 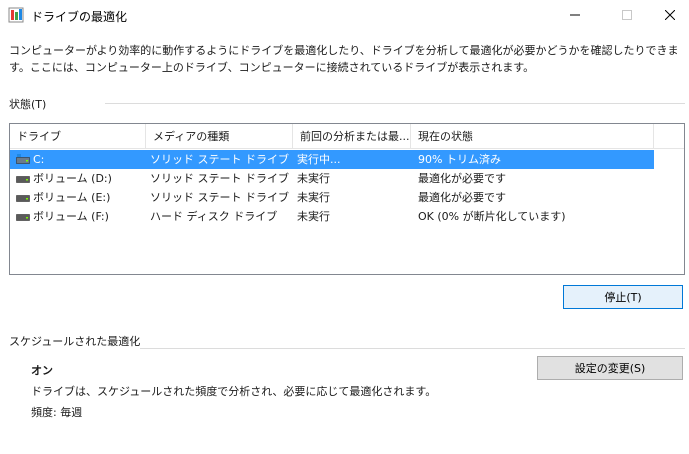 What do you see at coordinates (42, 370) in the screenshot?
I see `schedule-status: オン` at bounding box center [42, 370].